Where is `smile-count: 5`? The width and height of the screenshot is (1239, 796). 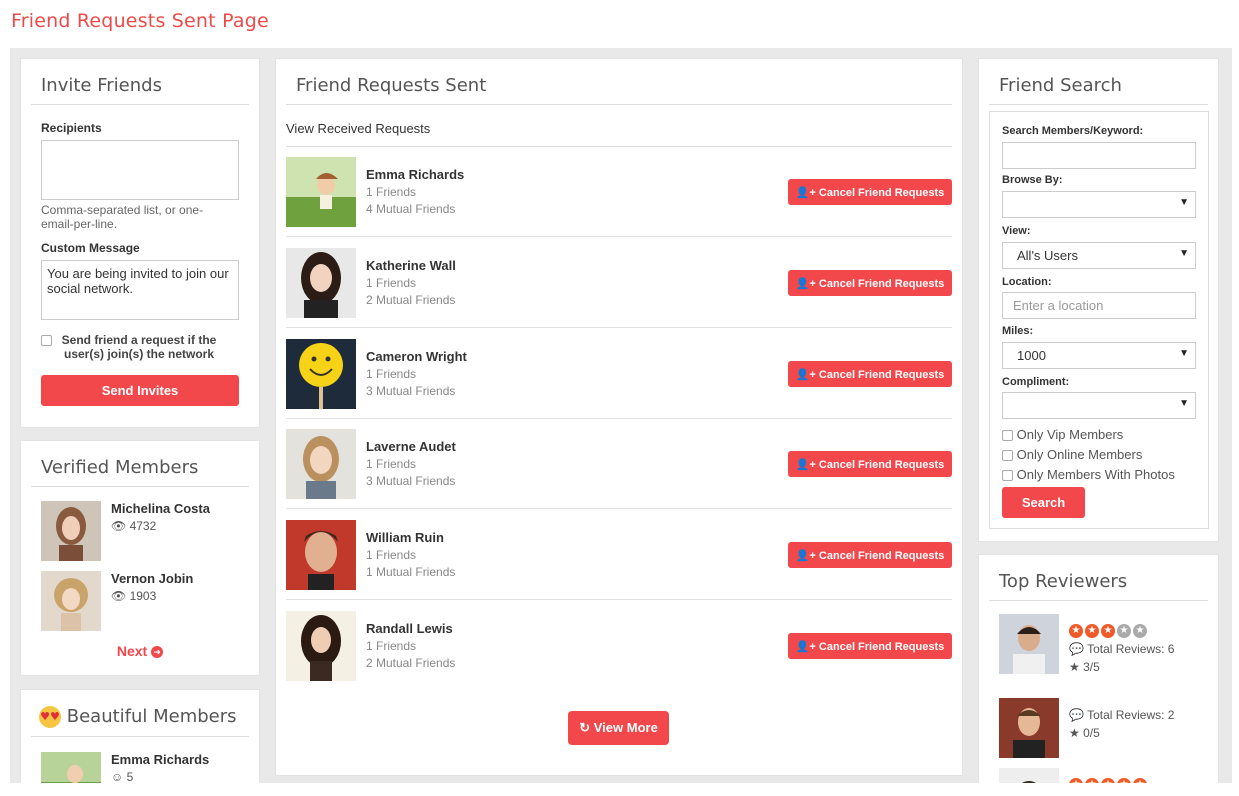 smile-count: 5 is located at coordinates (130, 776).